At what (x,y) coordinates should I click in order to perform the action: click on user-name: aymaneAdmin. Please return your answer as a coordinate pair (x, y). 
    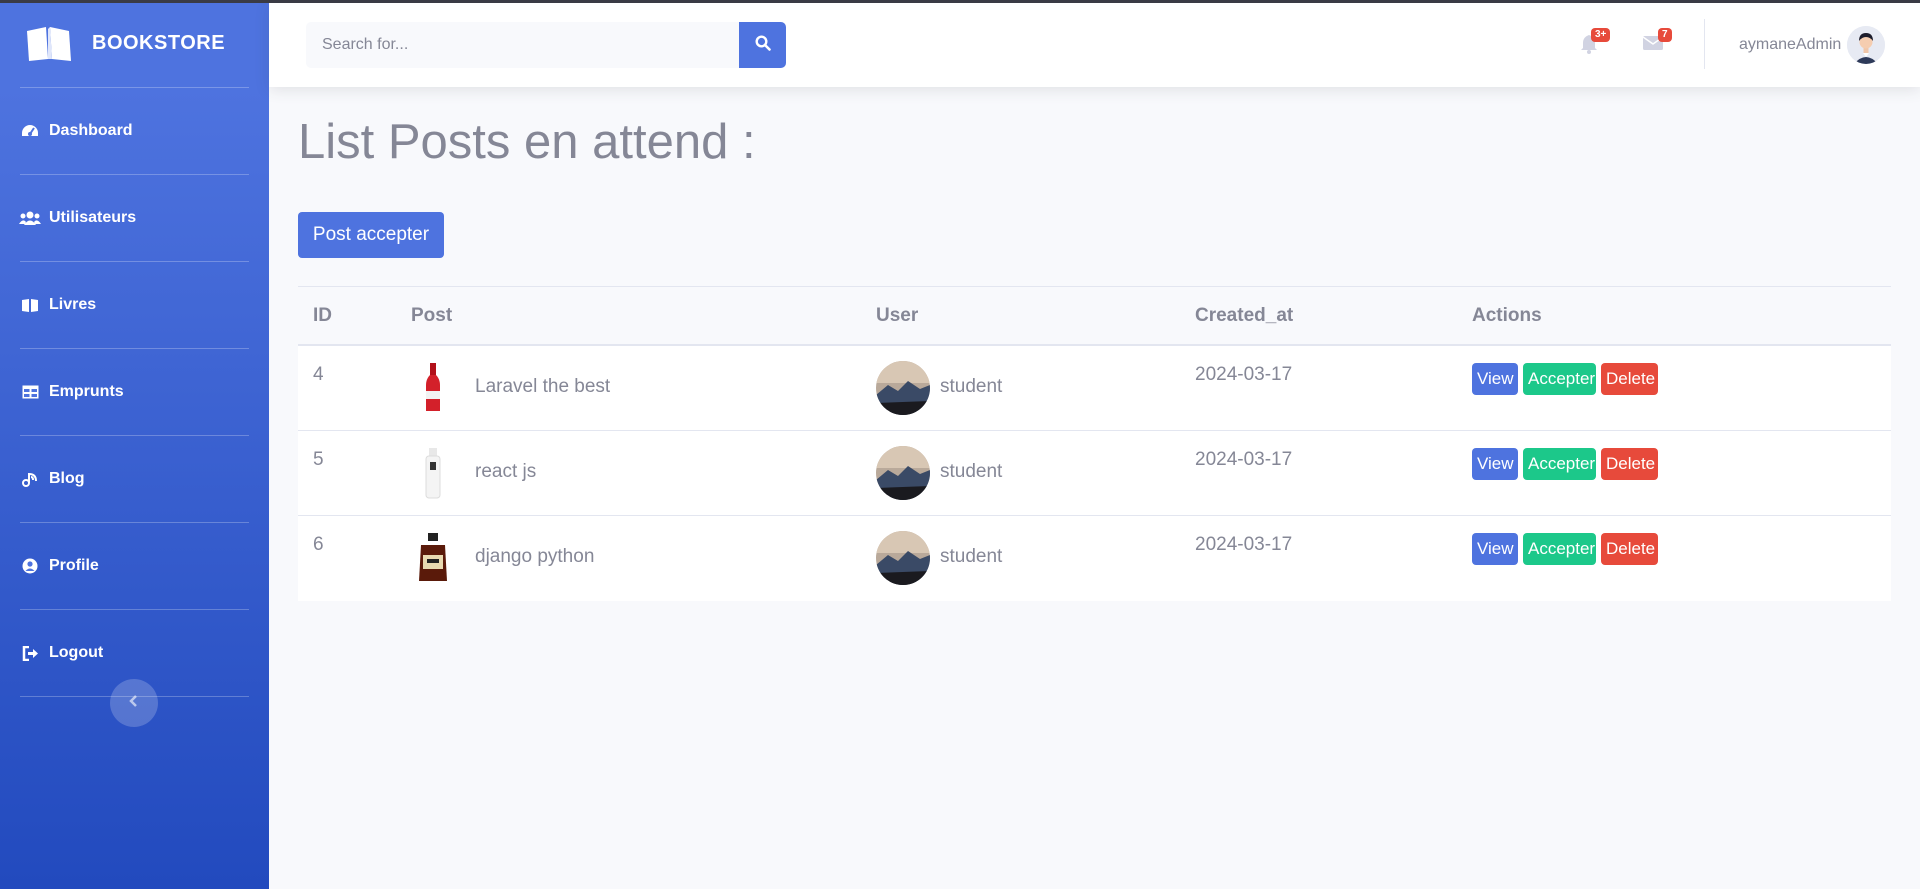
    Looking at the image, I should click on (1790, 45).